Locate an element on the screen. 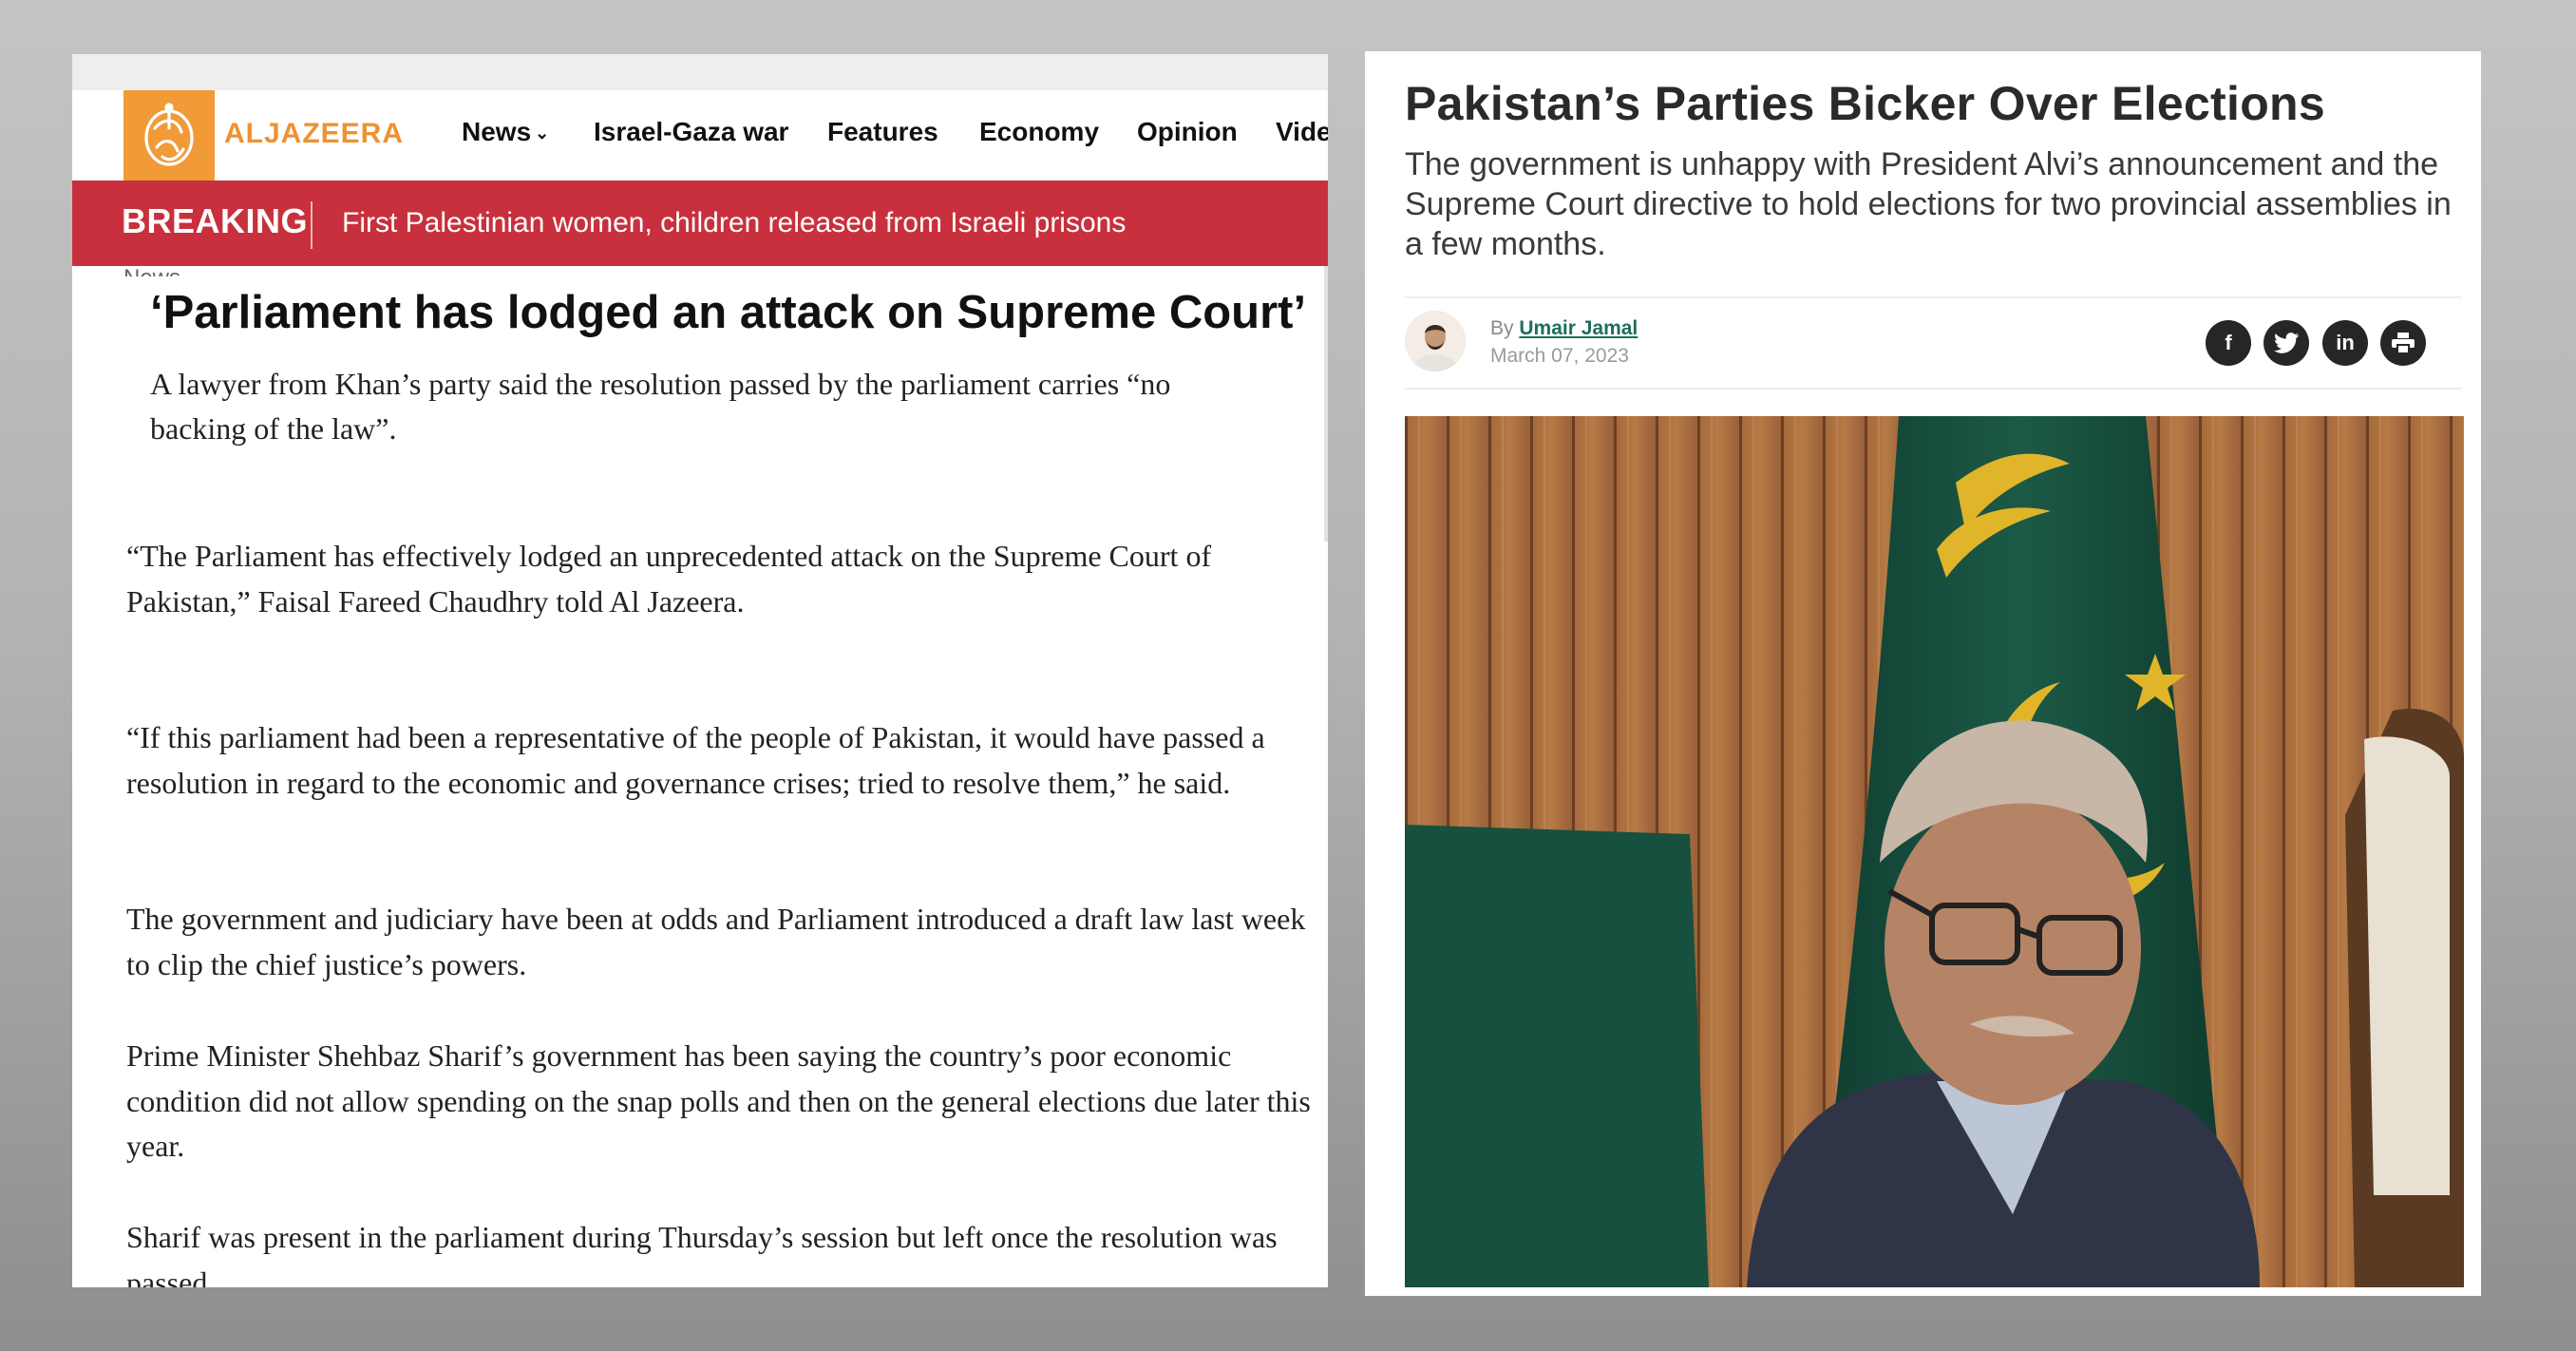 The height and width of the screenshot is (1351, 2576). browser-top-strip is located at coordinates (700, 72).